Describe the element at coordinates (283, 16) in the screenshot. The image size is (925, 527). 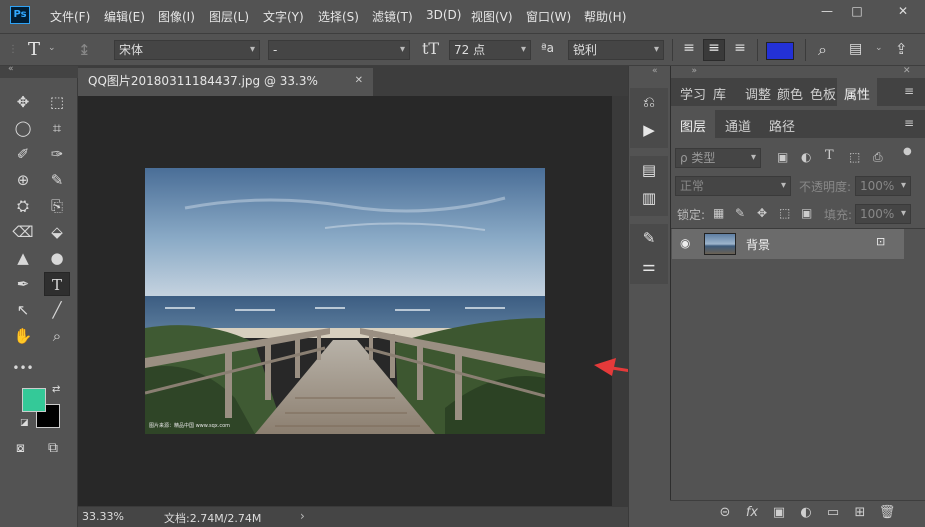
I see `menu-type: 文字(Y)` at that location.